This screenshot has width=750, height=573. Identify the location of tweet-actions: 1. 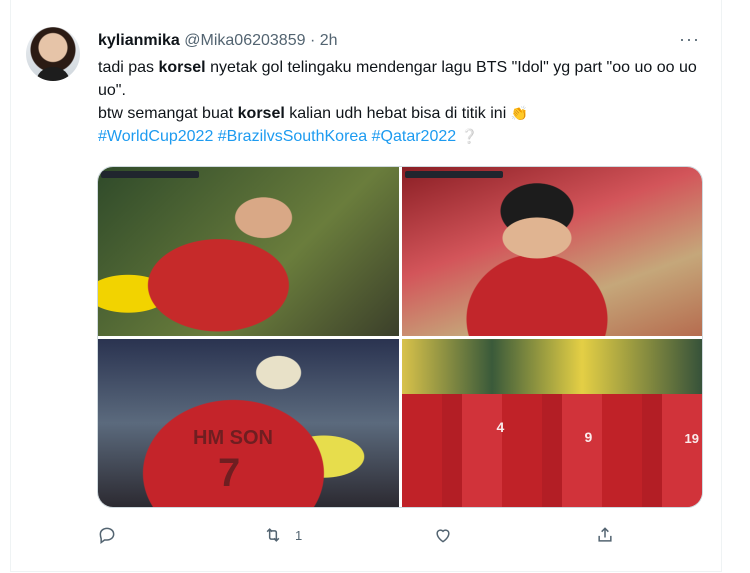
(397, 535).